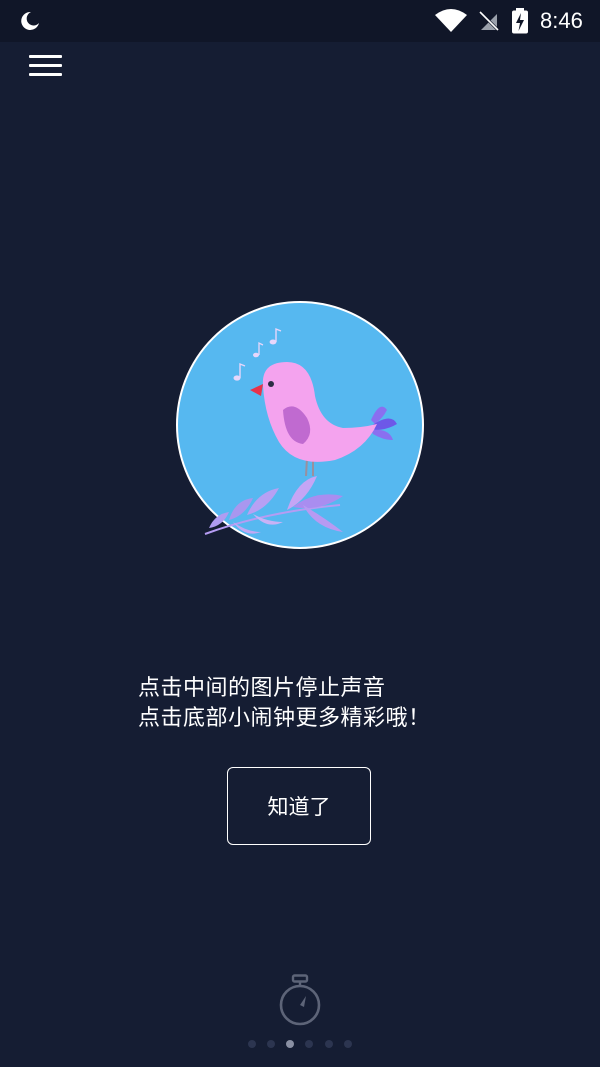 The width and height of the screenshot is (600, 1067). Describe the element at coordinates (46, 66) in the screenshot. I see `hamburger-menu-icon` at that location.